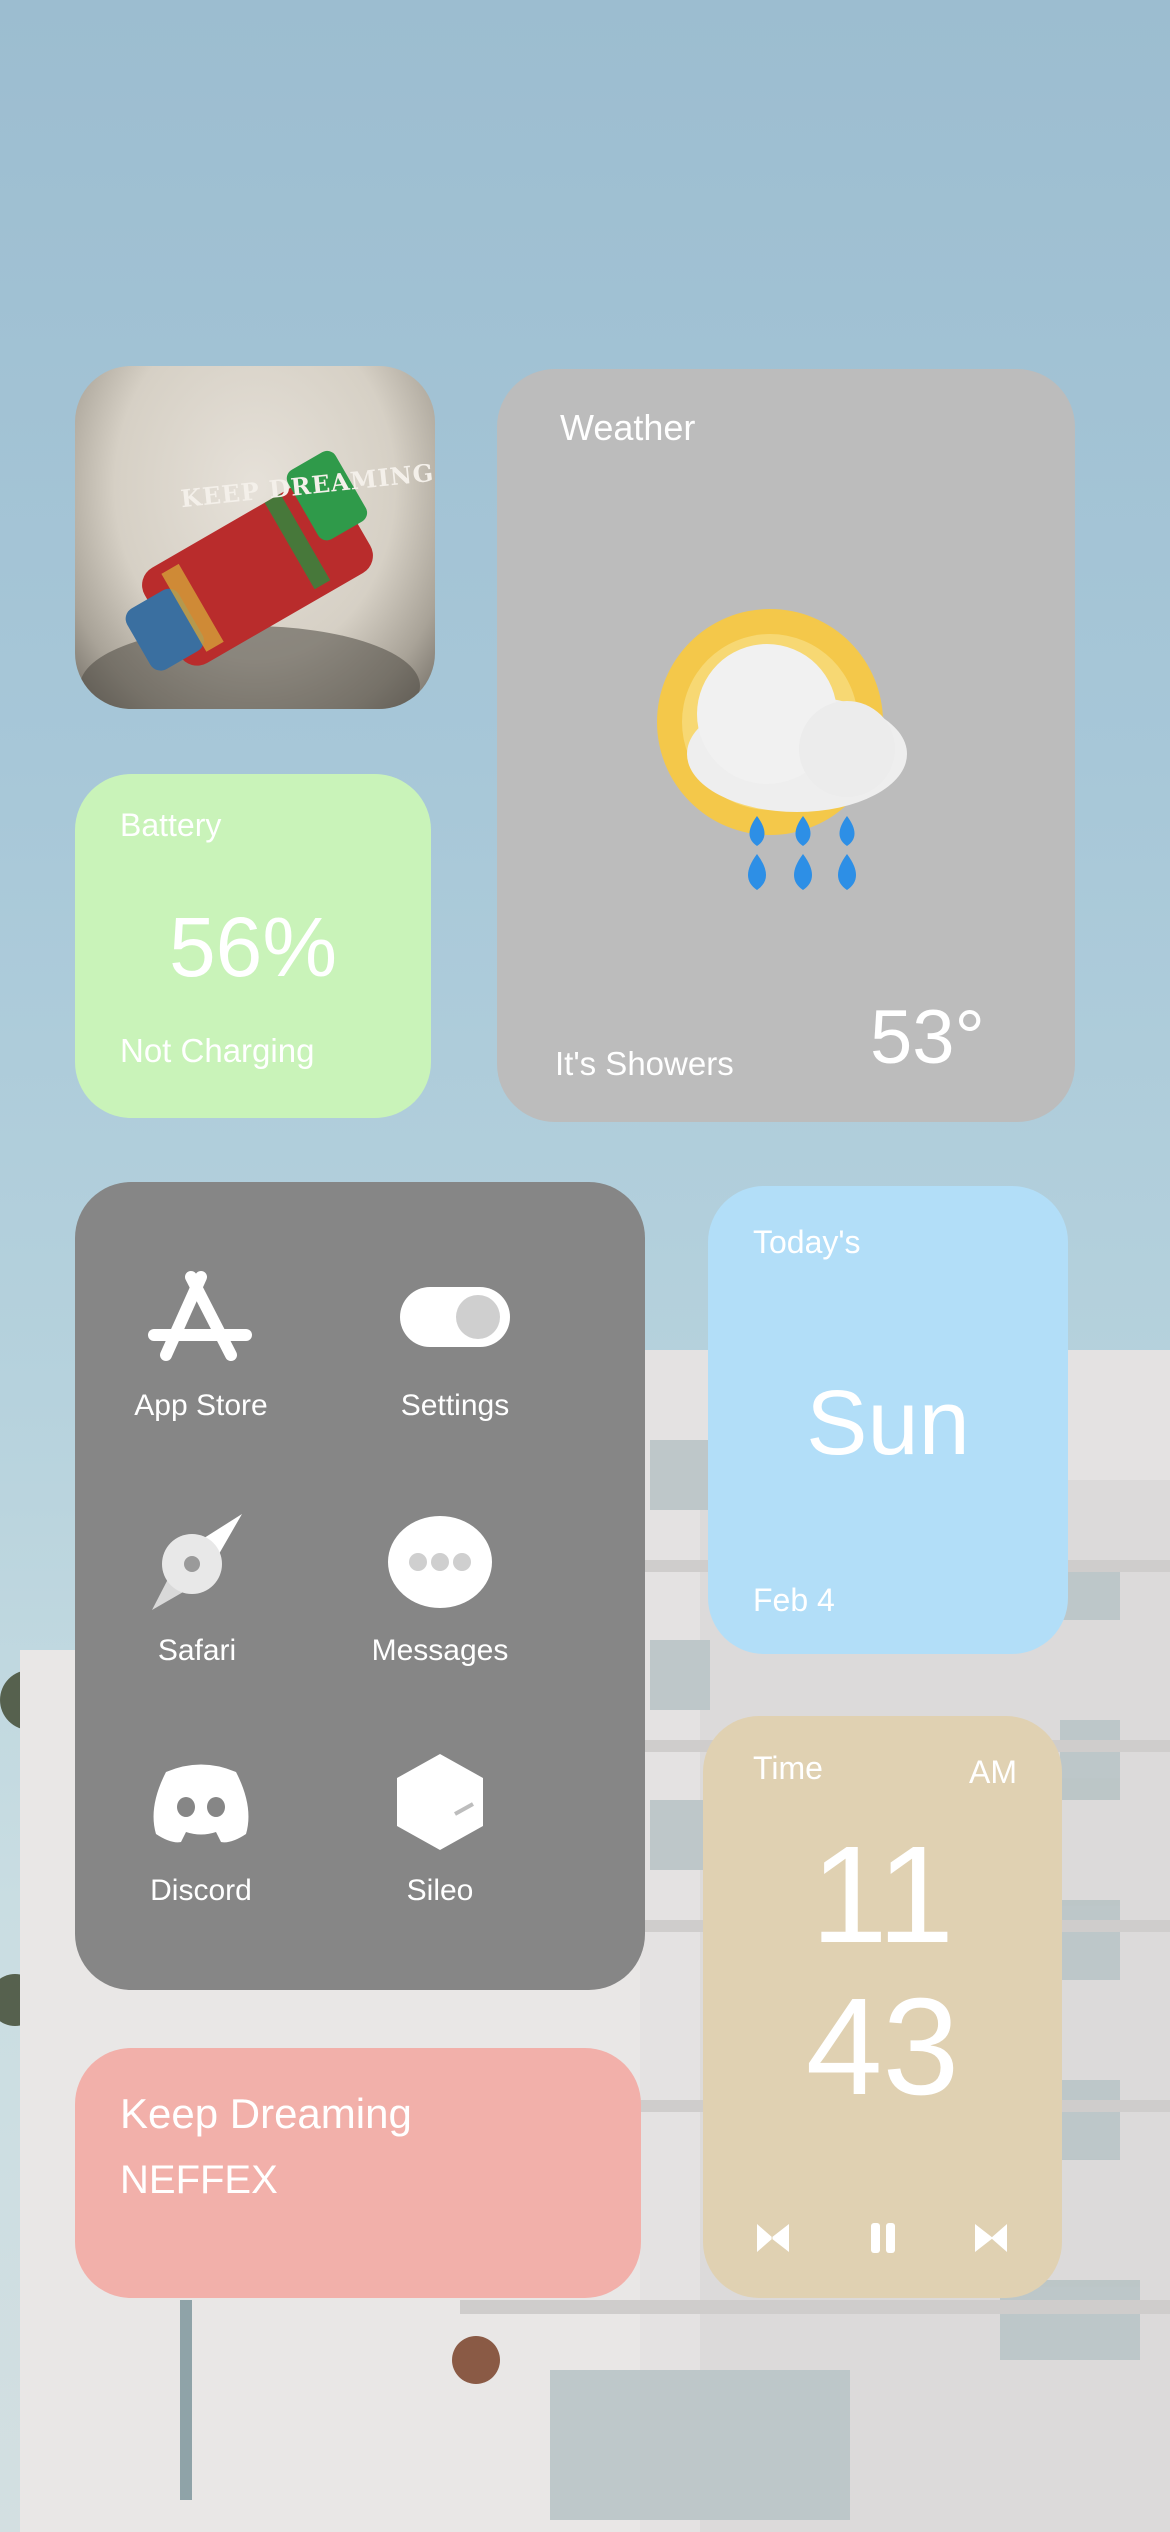 This screenshot has width=1170, height=2532. Describe the element at coordinates (927, 1037) in the screenshot. I see `weather-temperature: 53°` at that location.